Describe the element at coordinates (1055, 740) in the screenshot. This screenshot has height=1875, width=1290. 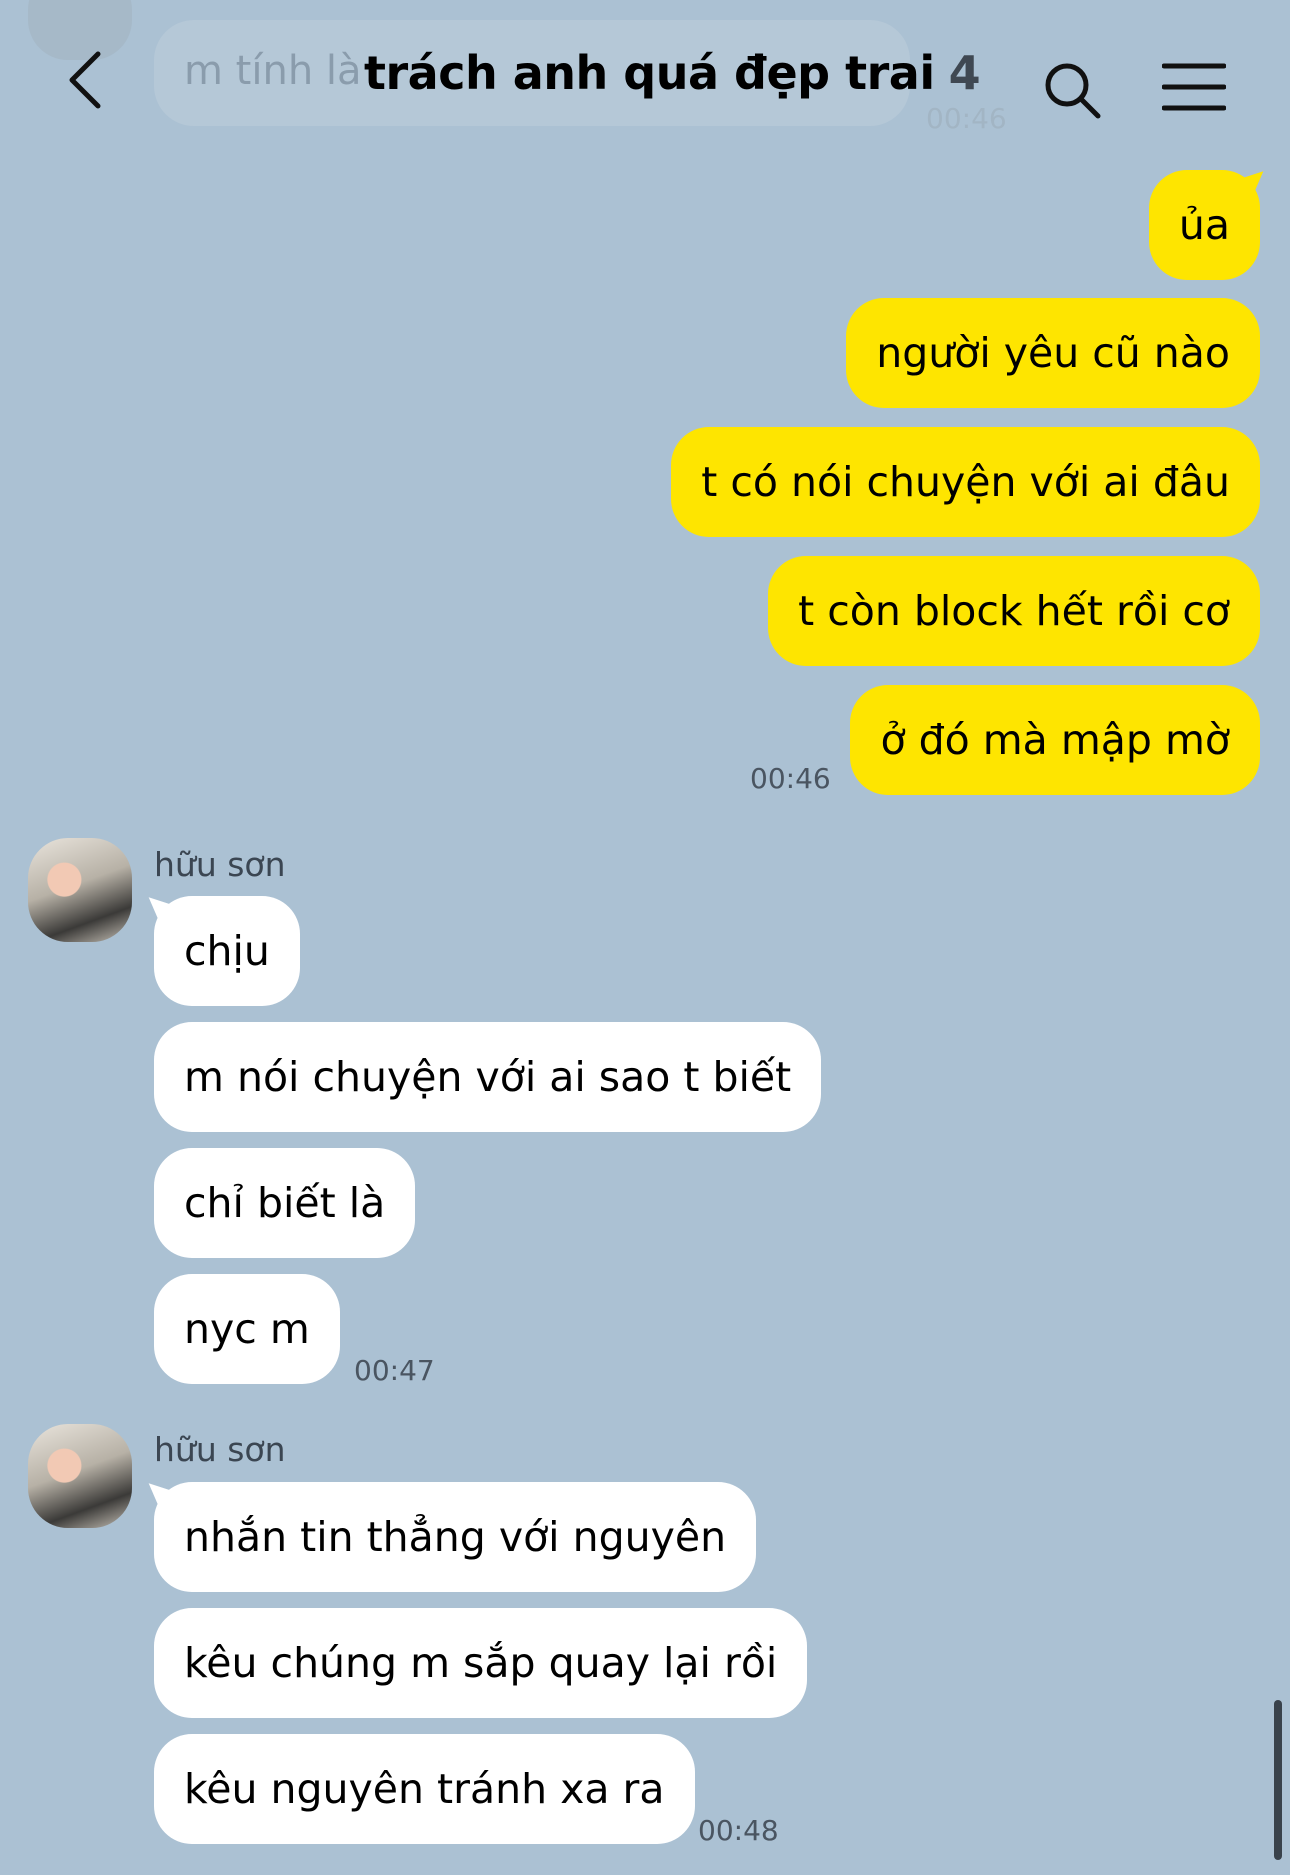
I see `outgoing-message: ở đó mà mập mờ` at that location.